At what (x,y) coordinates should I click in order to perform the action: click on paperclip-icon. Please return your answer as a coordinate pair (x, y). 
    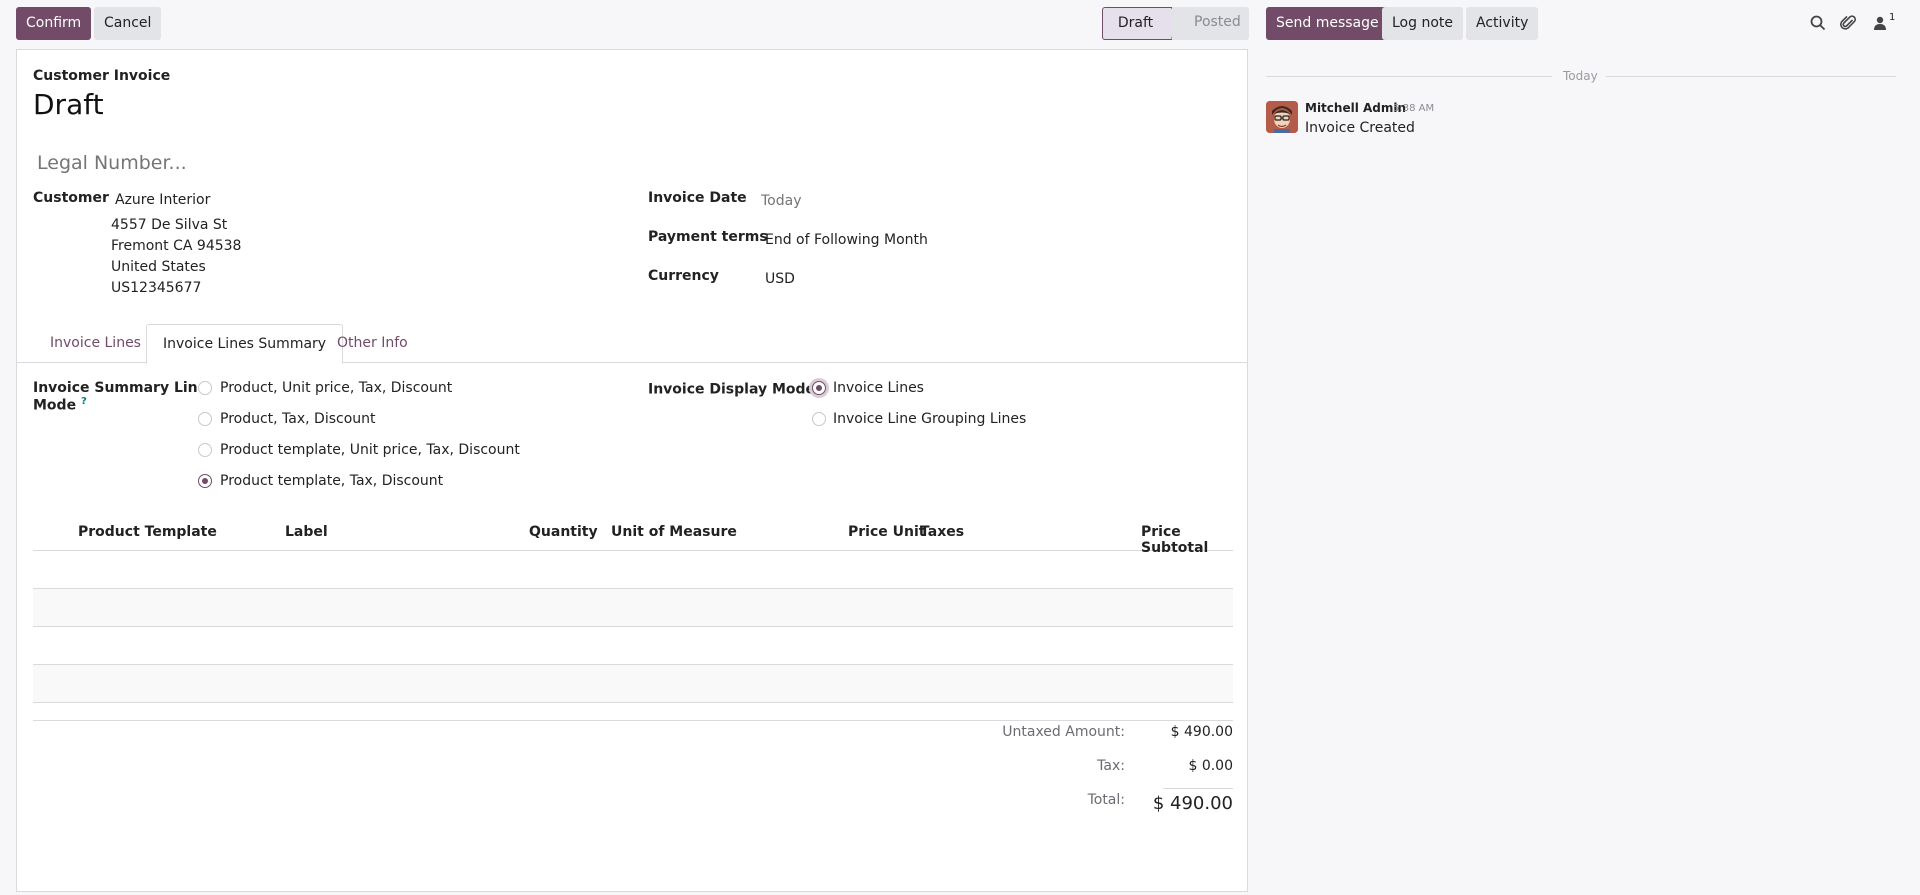
    Looking at the image, I should click on (1850, 24).